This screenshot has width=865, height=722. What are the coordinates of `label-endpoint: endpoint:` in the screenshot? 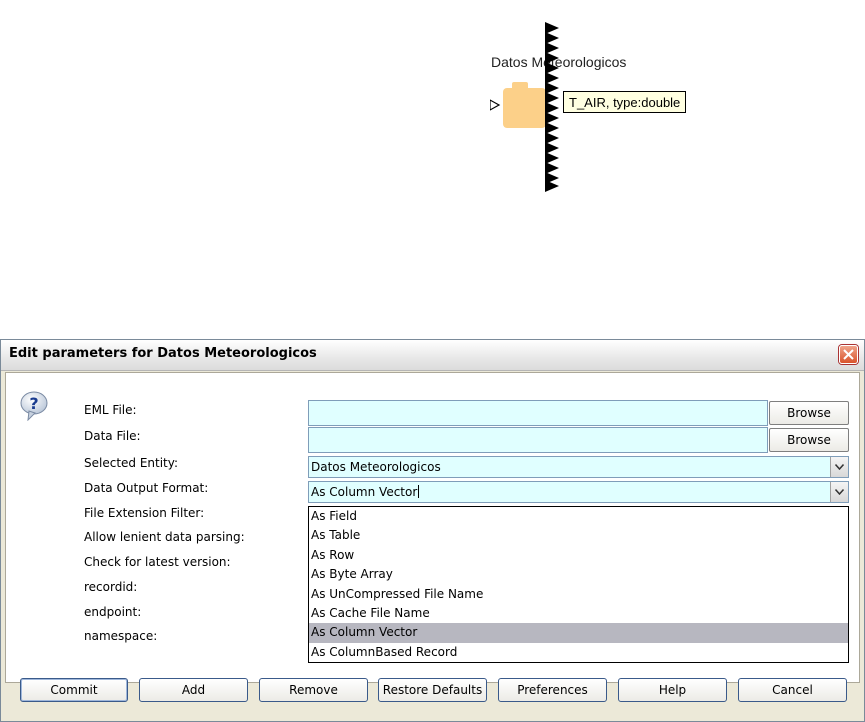 It's located at (113, 612).